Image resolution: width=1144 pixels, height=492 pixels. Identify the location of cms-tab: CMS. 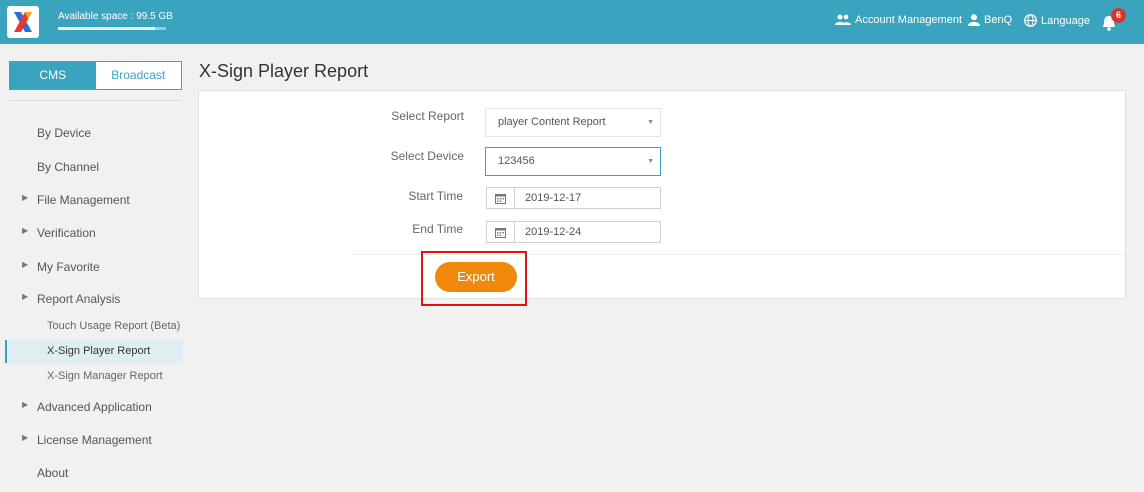
(53, 75).